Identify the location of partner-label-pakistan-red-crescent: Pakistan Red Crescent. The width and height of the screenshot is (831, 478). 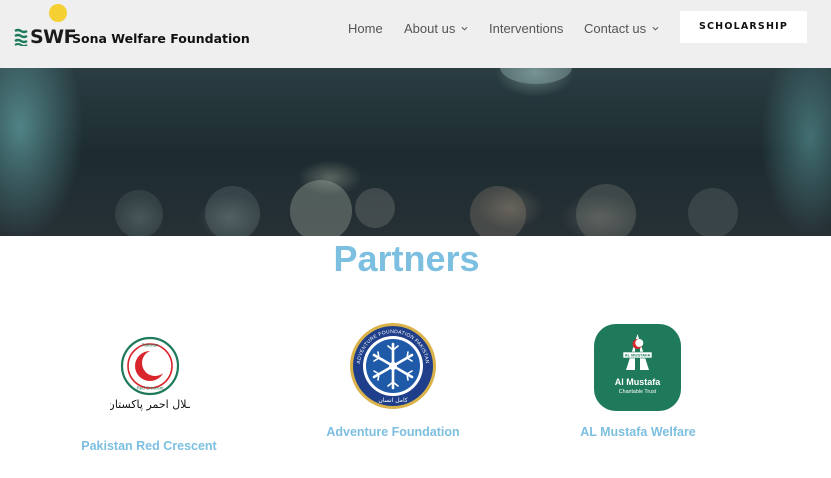
(149, 446).